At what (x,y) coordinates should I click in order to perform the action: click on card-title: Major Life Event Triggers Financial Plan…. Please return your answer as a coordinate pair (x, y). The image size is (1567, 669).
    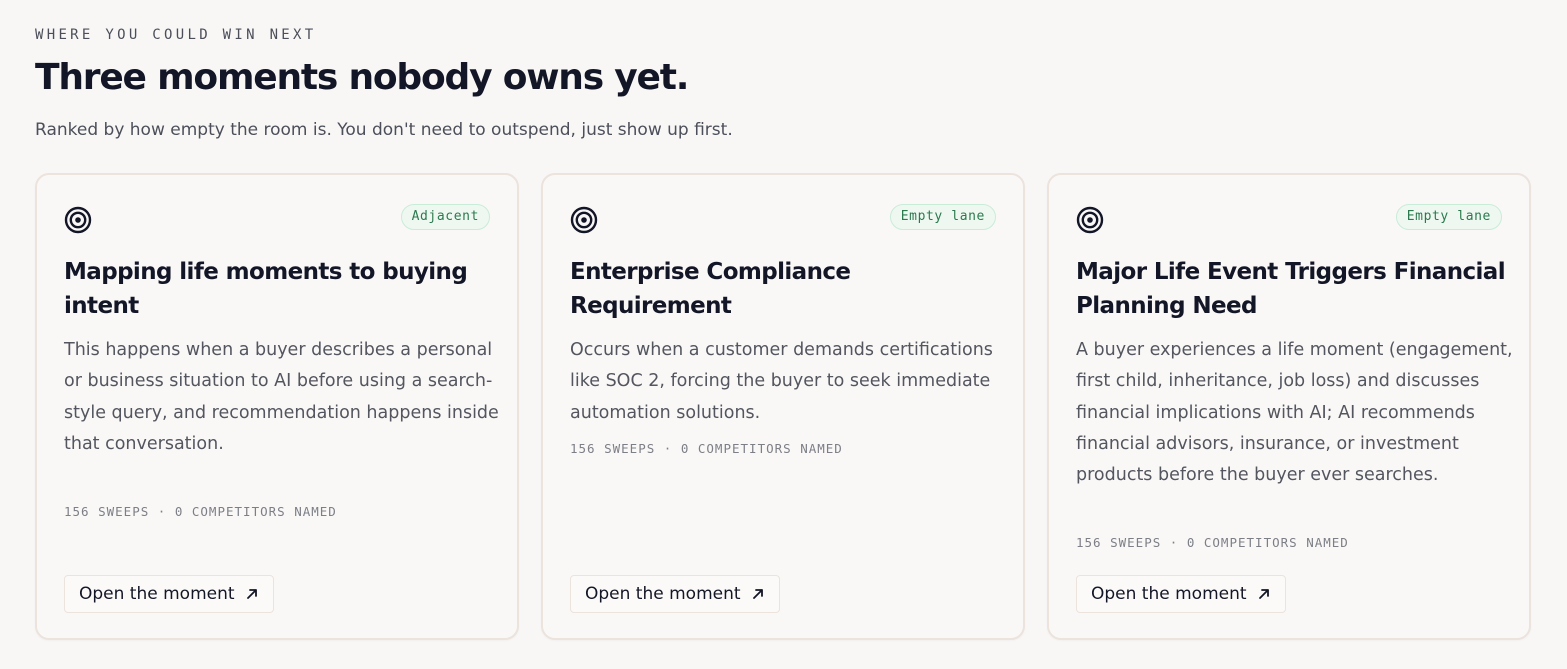
    Looking at the image, I should click on (1291, 289).